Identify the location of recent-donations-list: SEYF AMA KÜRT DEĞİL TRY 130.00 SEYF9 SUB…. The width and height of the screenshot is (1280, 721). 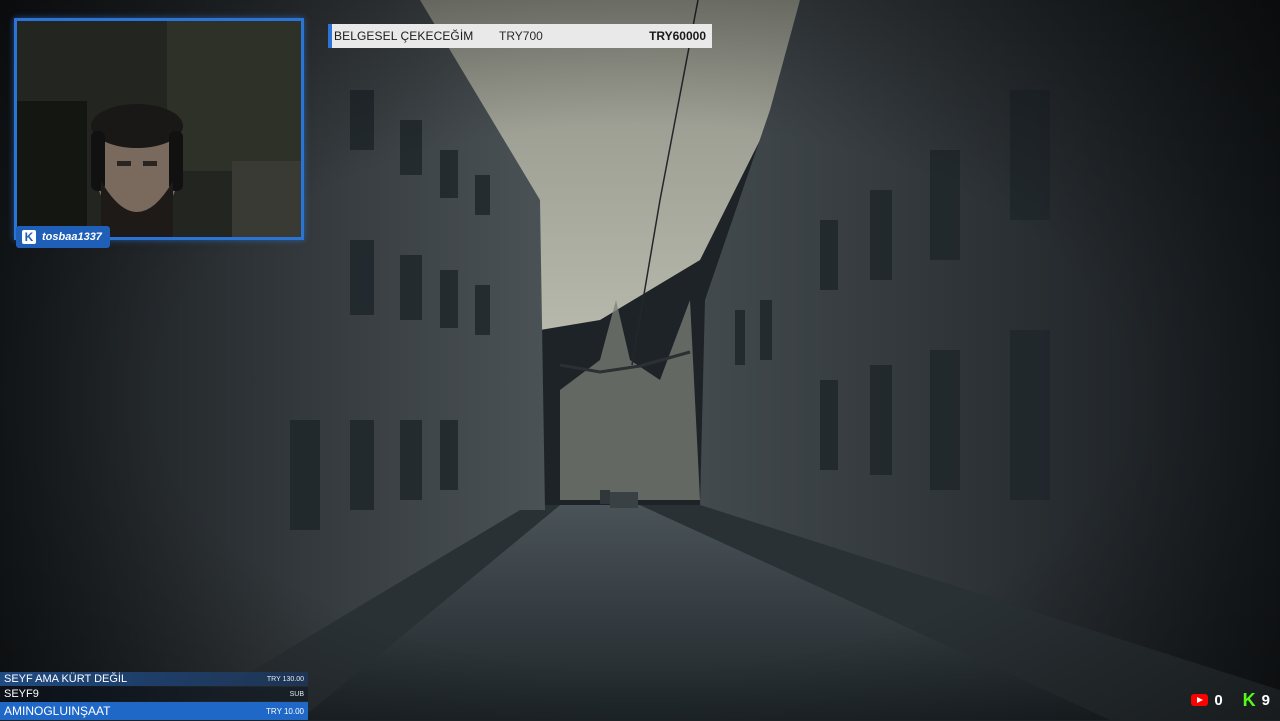
(154, 696).